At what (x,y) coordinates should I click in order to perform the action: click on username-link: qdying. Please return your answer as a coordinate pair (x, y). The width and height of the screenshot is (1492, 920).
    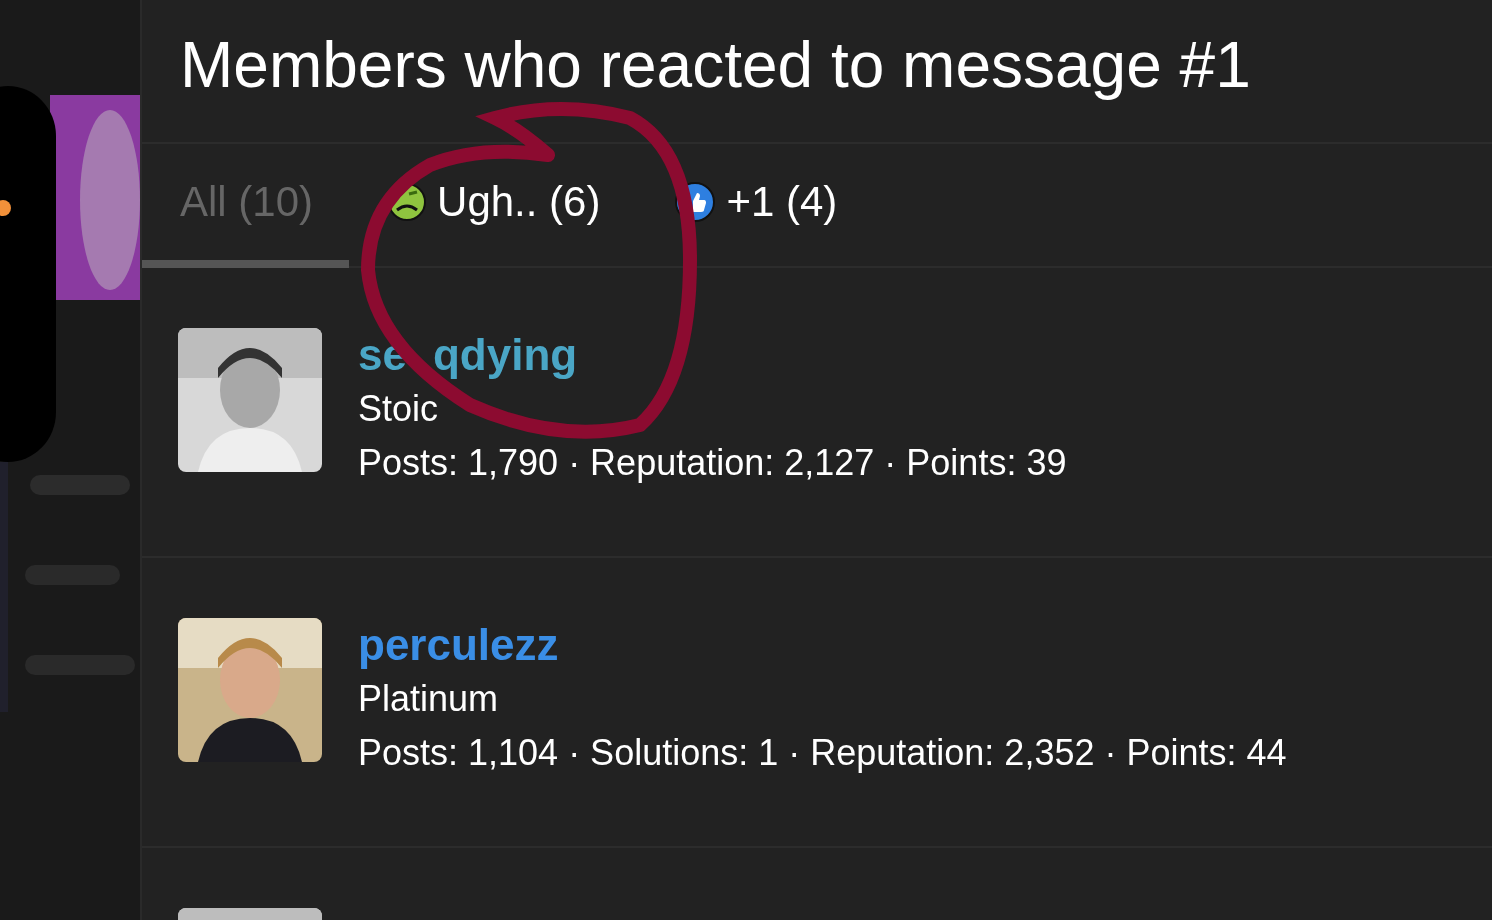
    Looking at the image, I should click on (505, 355).